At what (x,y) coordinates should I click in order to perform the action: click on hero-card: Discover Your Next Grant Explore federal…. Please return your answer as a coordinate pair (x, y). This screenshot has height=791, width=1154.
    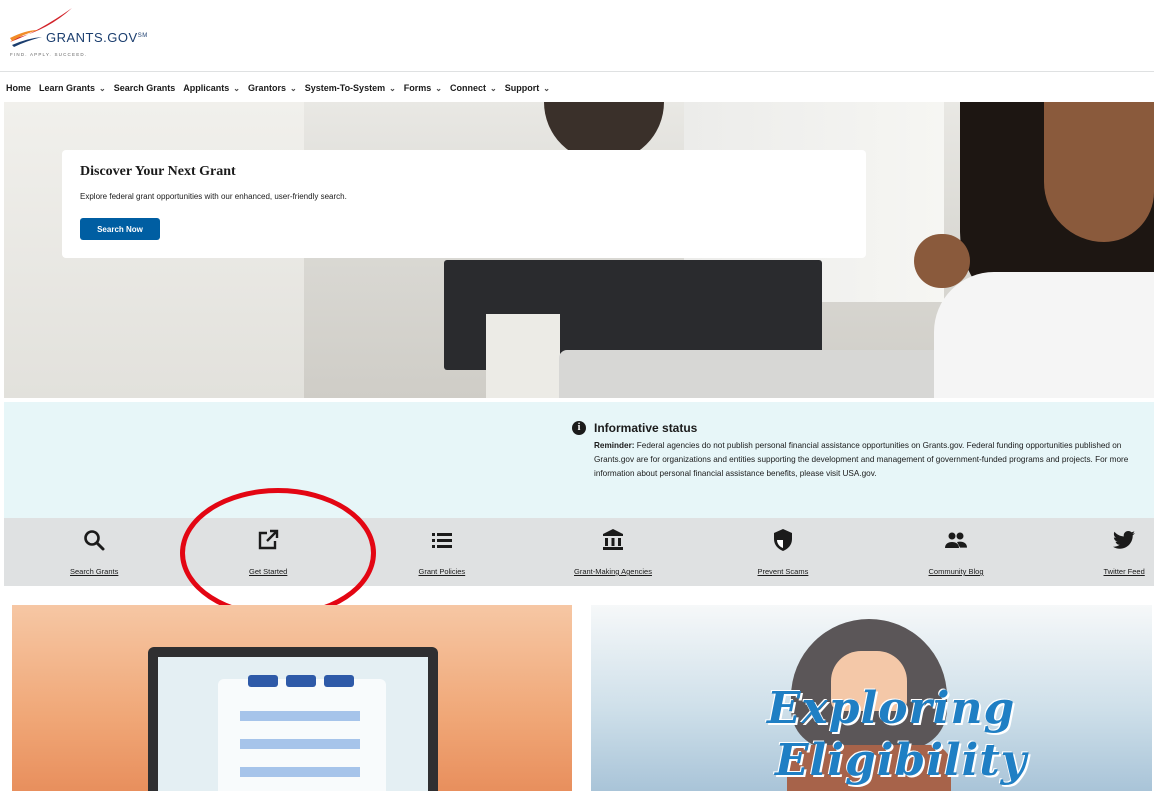
    Looking at the image, I should click on (464, 204).